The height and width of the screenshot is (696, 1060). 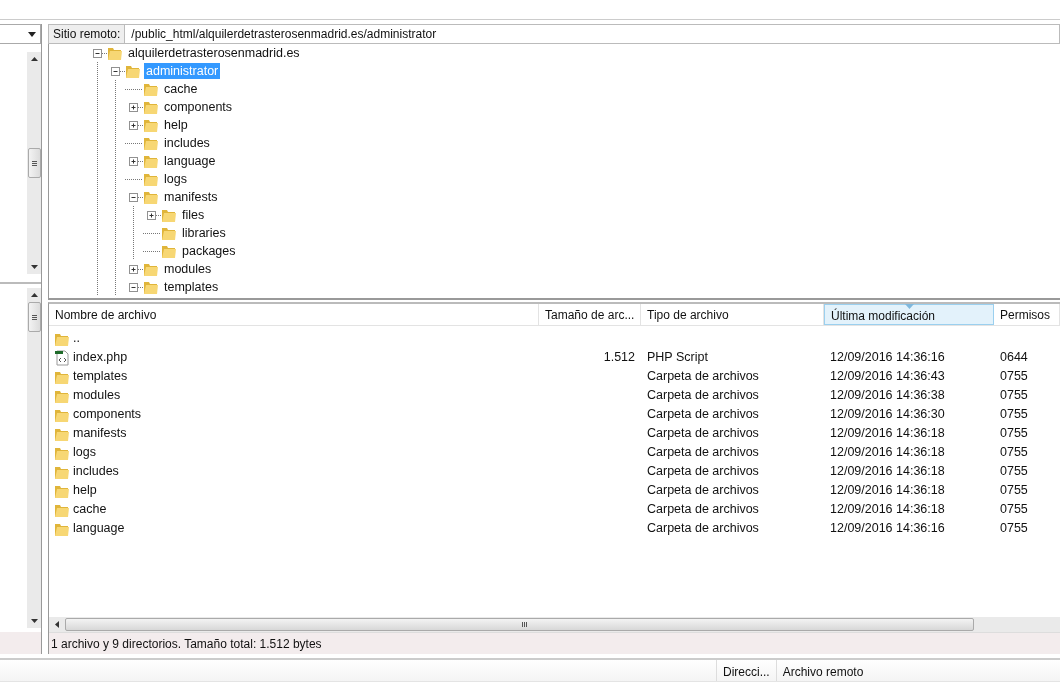 I want to click on modified-date: 12/09/2016 14:36:38, so click(x=887, y=395).